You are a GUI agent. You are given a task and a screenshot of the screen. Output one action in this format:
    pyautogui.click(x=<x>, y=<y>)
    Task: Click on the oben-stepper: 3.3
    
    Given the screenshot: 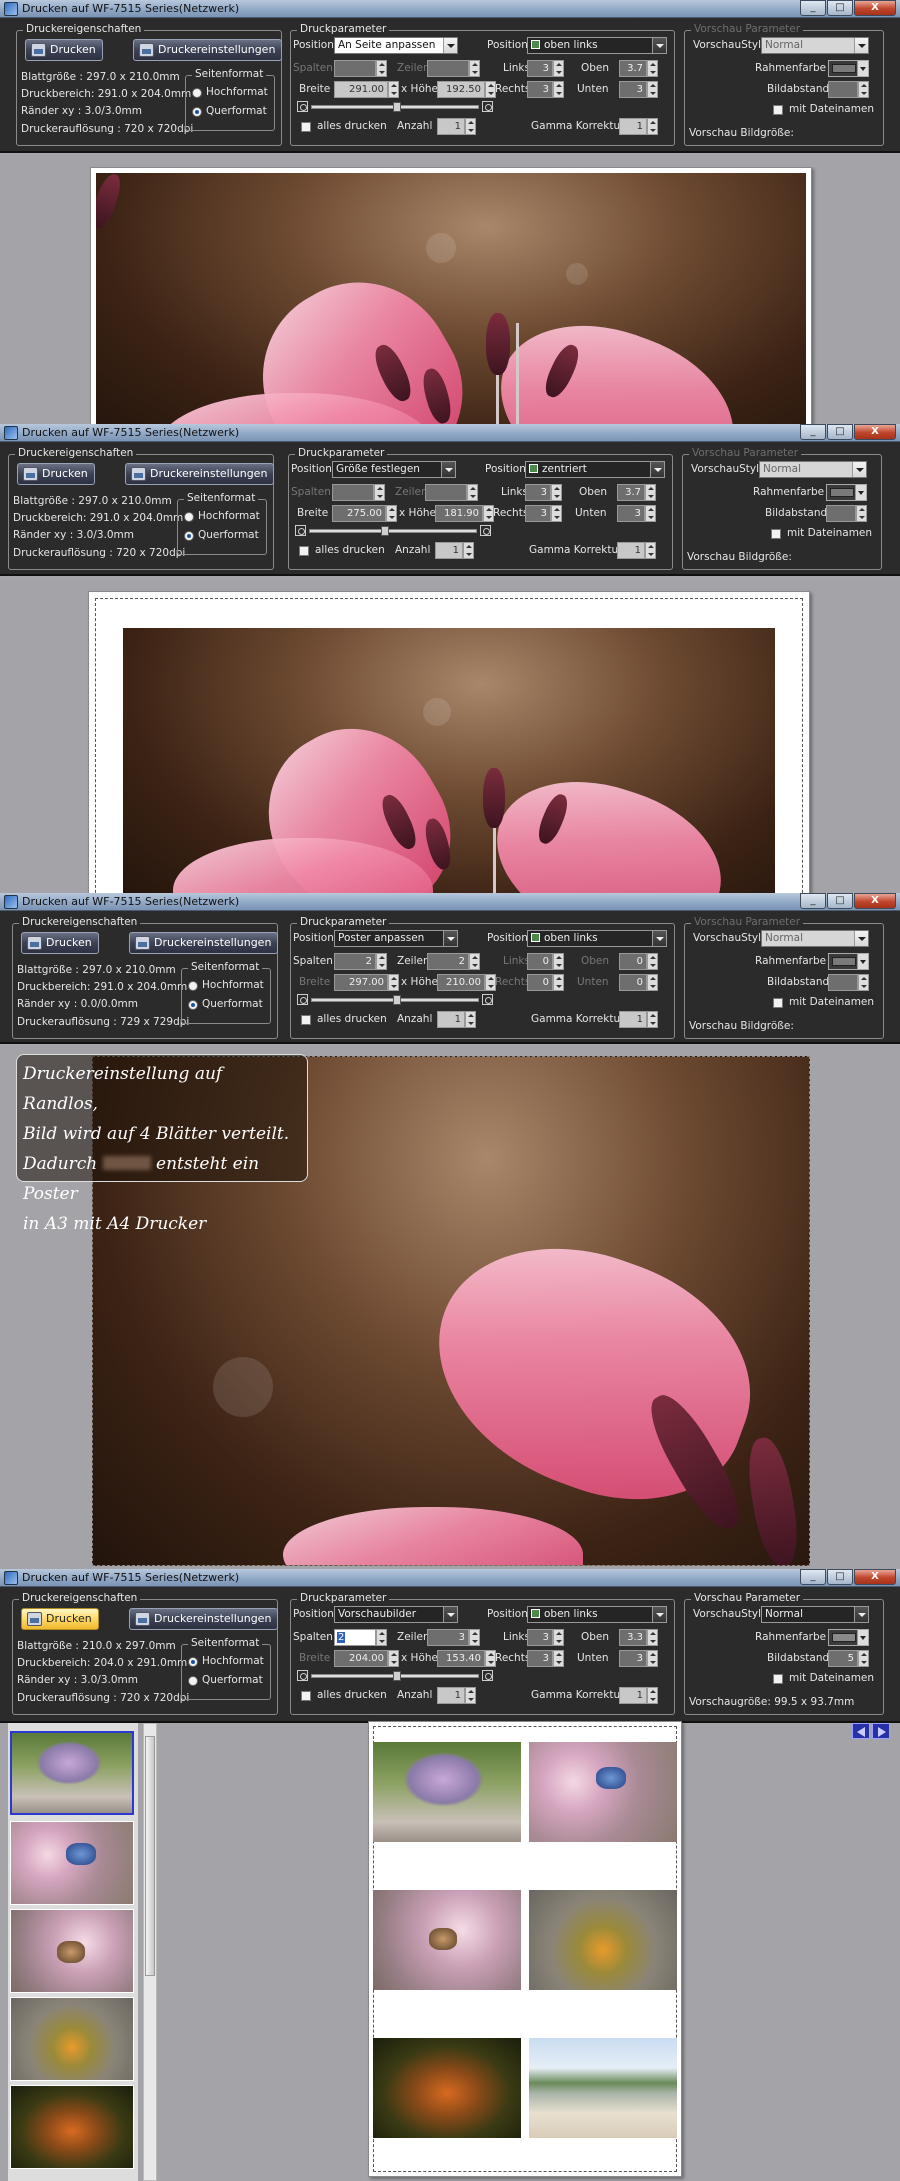 What is the action you would take?
    pyautogui.click(x=639, y=1637)
    